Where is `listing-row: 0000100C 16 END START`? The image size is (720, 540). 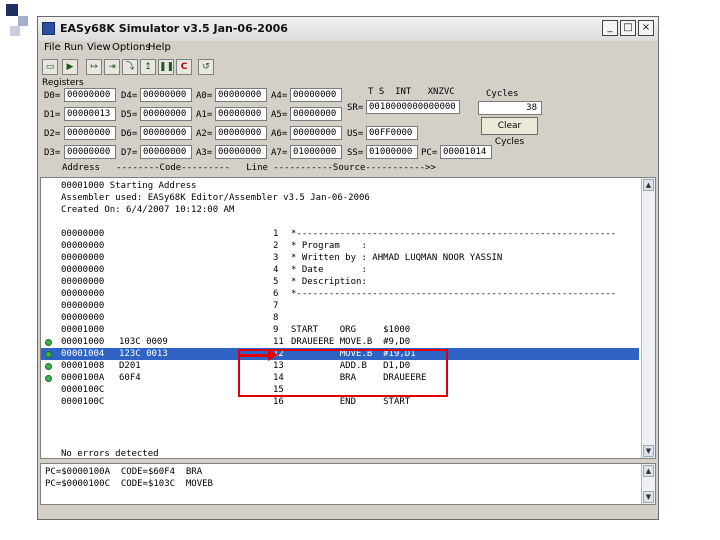 listing-row: 0000100C 16 END START is located at coordinates (340, 402).